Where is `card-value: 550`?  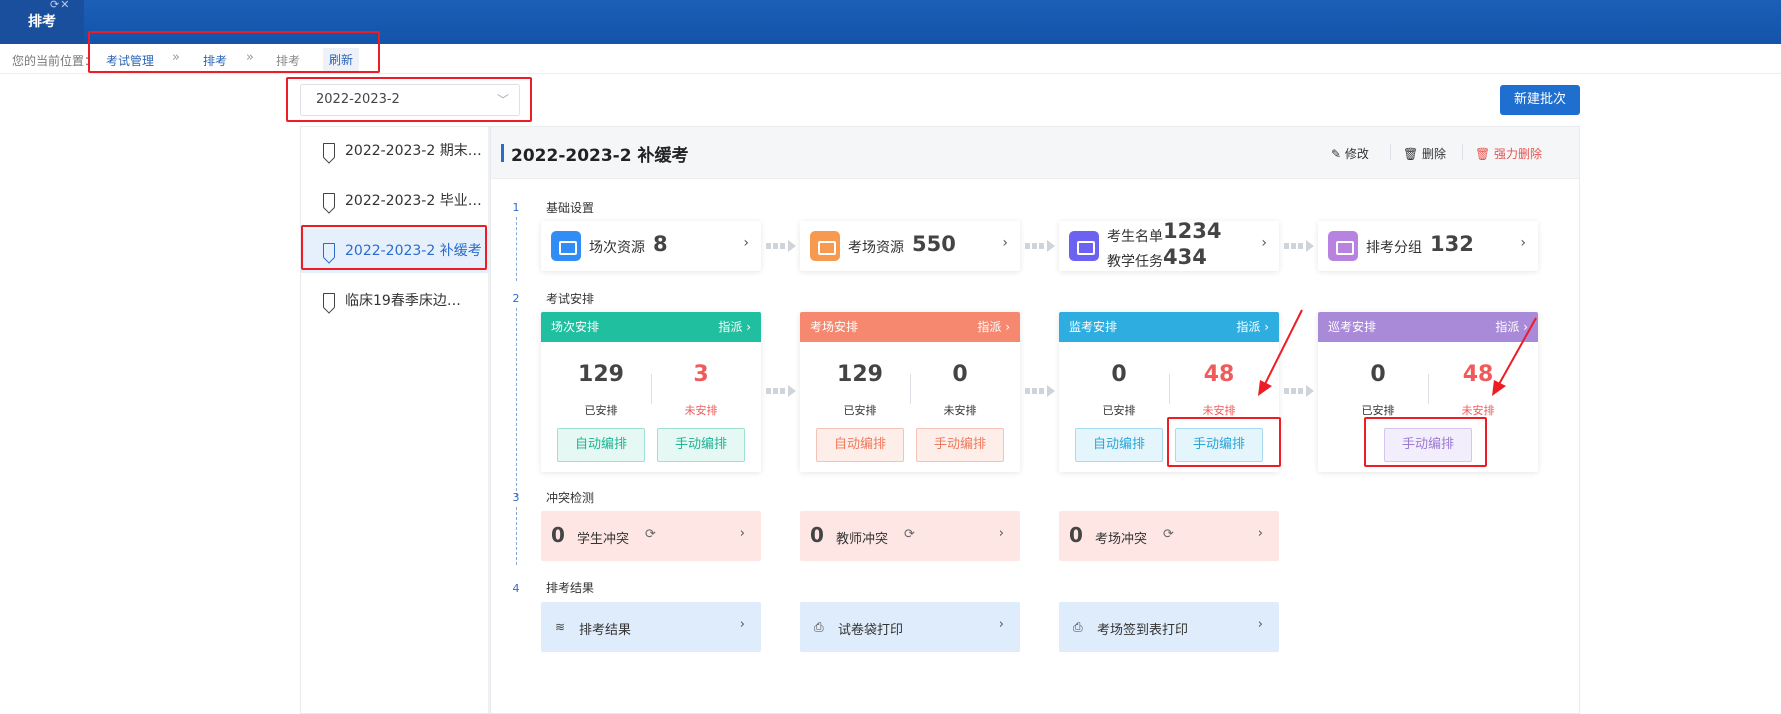 card-value: 550 is located at coordinates (934, 244).